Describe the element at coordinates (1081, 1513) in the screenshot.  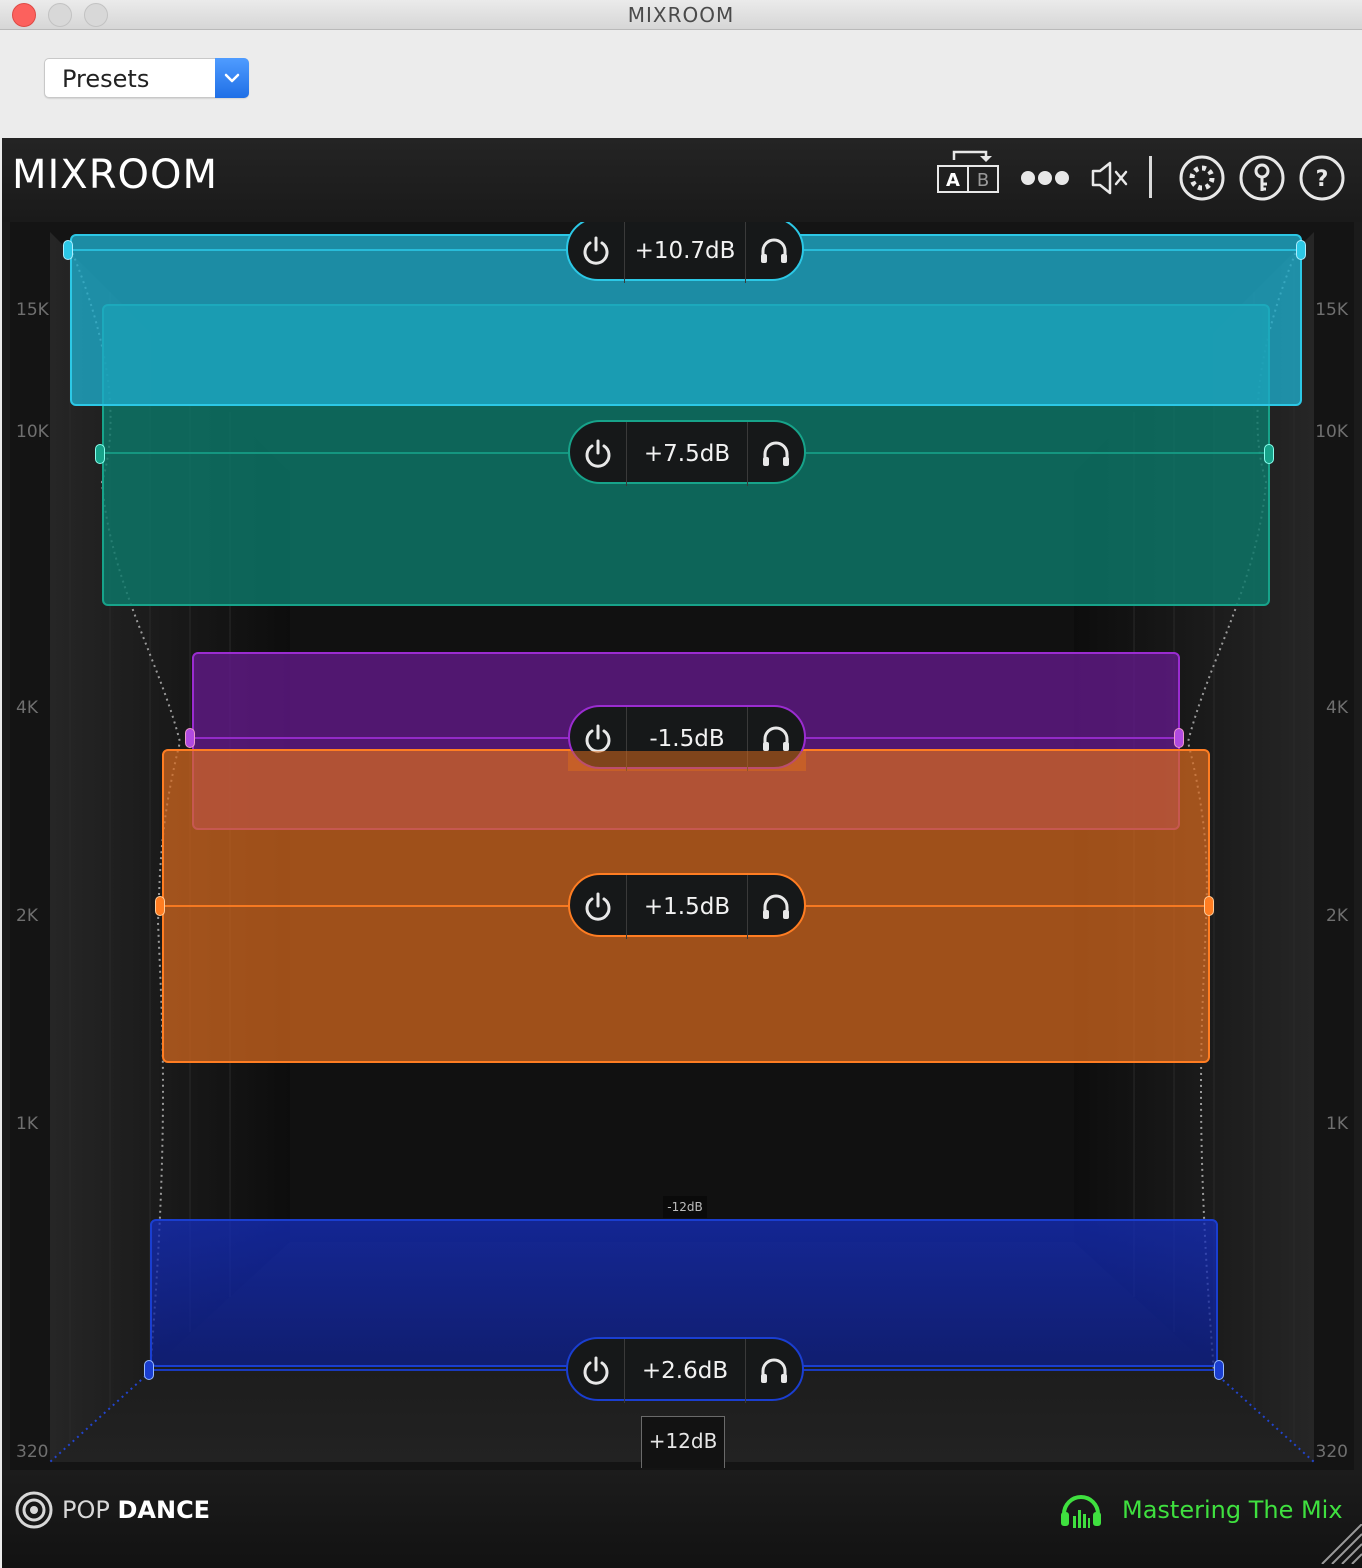
I see `mastering-the-mix-logo-icon` at that location.